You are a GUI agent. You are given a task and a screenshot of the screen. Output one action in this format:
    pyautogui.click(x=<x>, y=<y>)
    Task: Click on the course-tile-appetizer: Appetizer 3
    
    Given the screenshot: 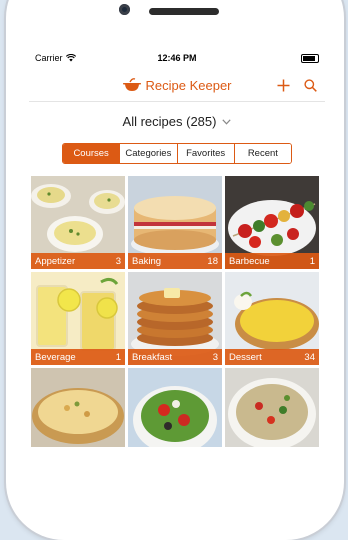 What is the action you would take?
    pyautogui.click(x=78, y=222)
    